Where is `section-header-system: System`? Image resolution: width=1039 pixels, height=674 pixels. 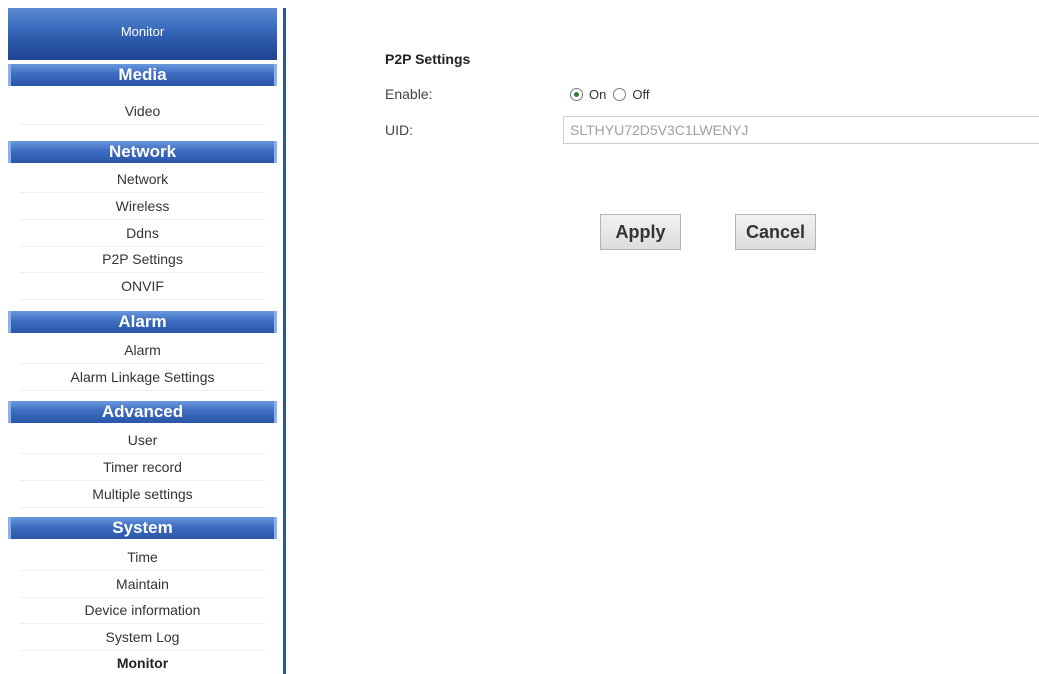
section-header-system: System is located at coordinates (142, 528).